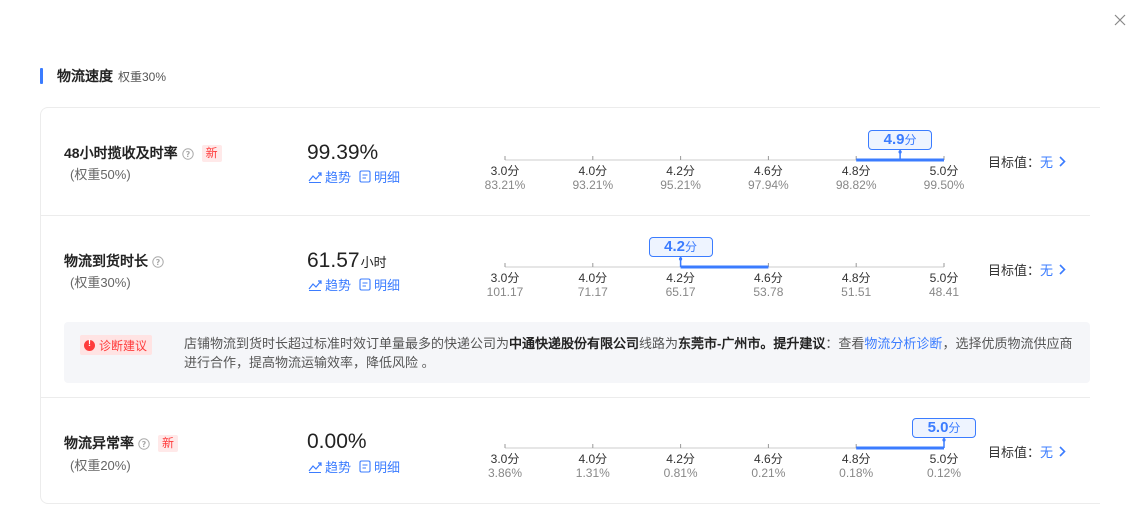  Describe the element at coordinates (100, 282) in the screenshot. I see `metric-weight: (权重30%)` at that location.